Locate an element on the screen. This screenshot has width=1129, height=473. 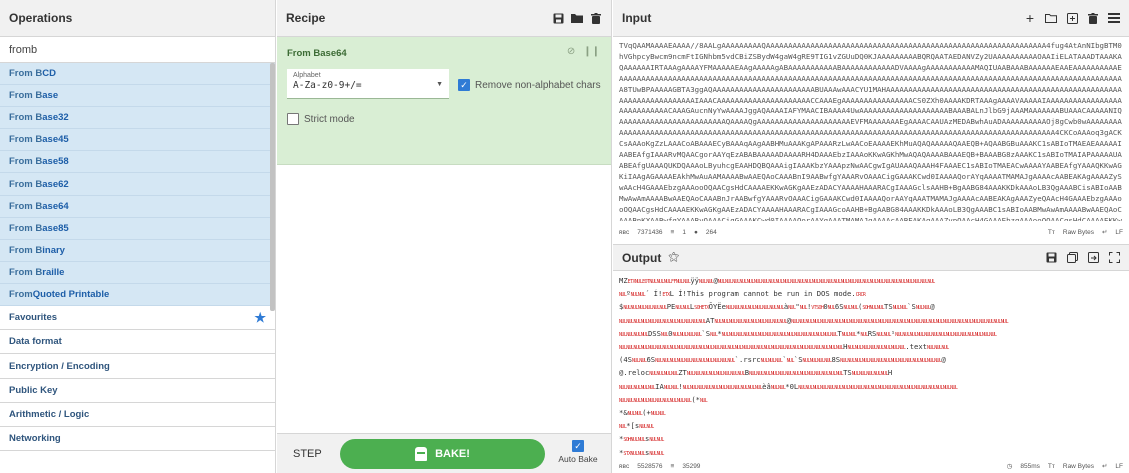
alphabet-select: Alphabet A-Za-z0-9+/= ▼ is located at coordinates (368, 84).